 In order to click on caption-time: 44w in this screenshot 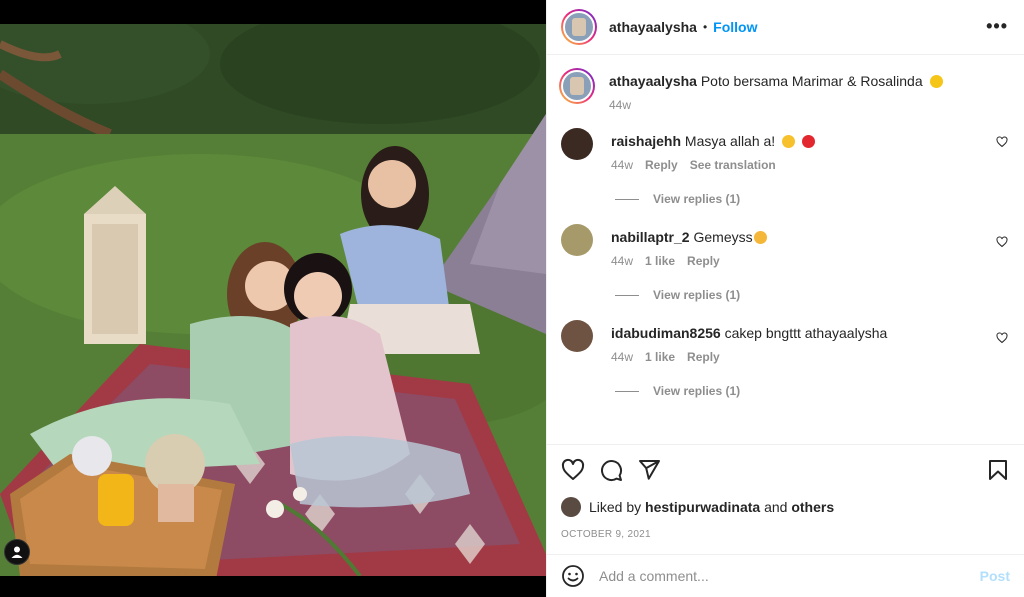, I will do `click(620, 105)`.